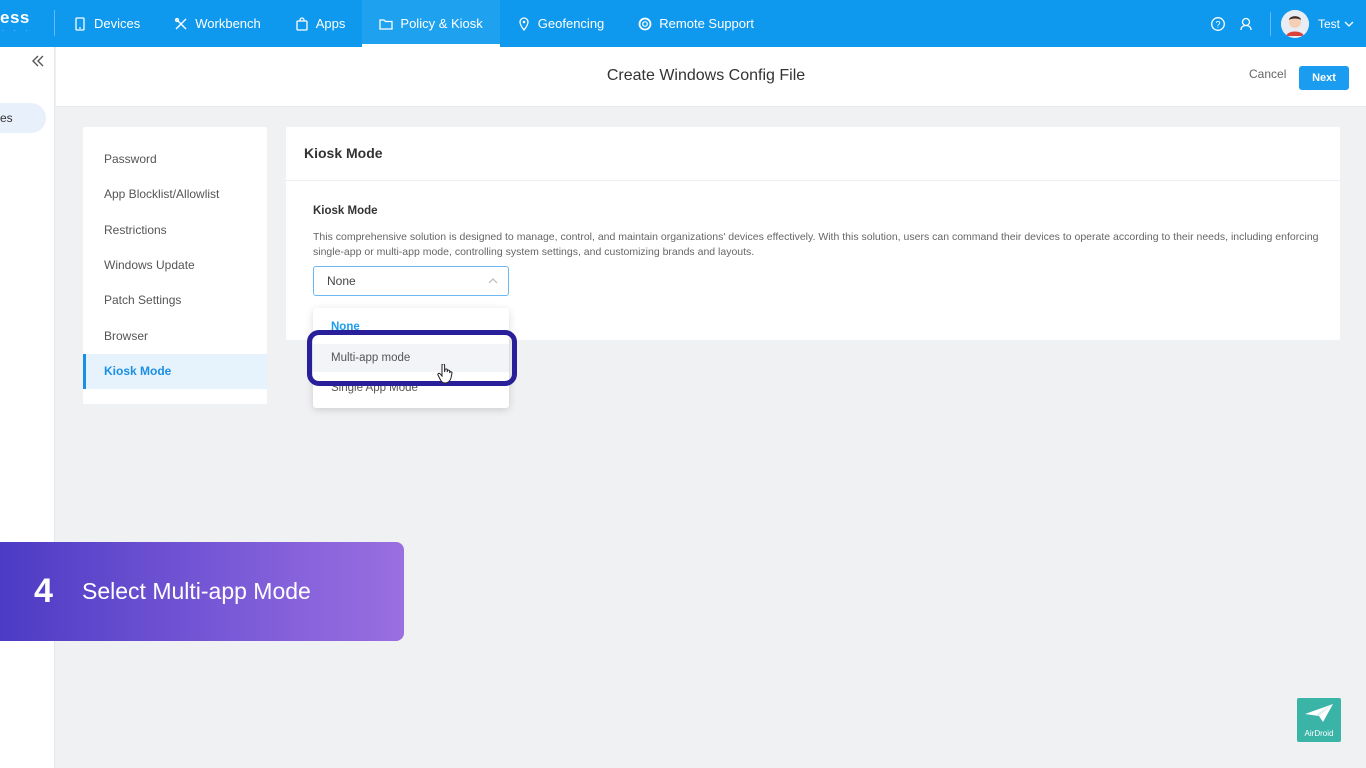 This screenshot has height=768, width=1366. What do you see at coordinates (181, 23) in the screenshot?
I see `tools-icon` at bounding box center [181, 23].